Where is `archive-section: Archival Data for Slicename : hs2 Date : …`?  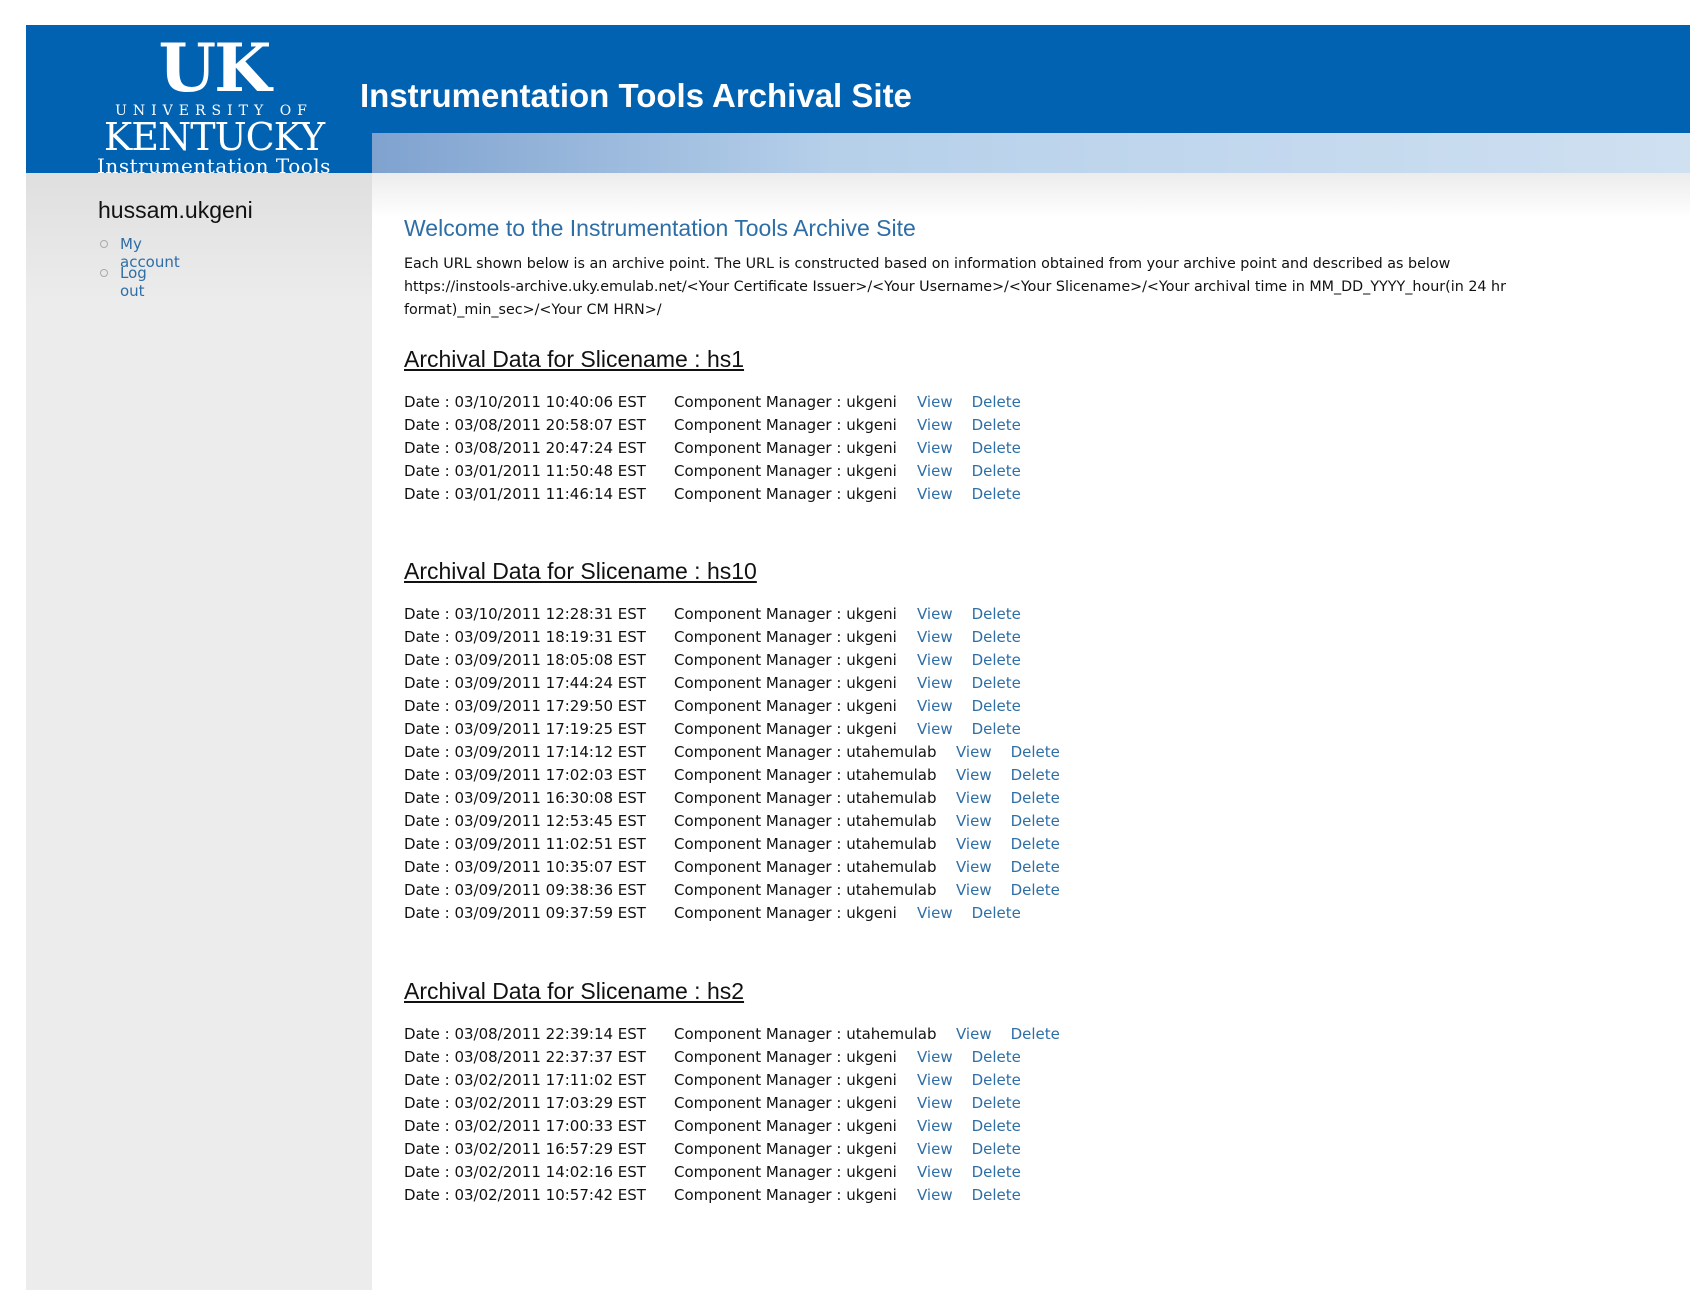
archive-section: Archival Data for Slicename : hs2 Date : … is located at coordinates (1004, 1090).